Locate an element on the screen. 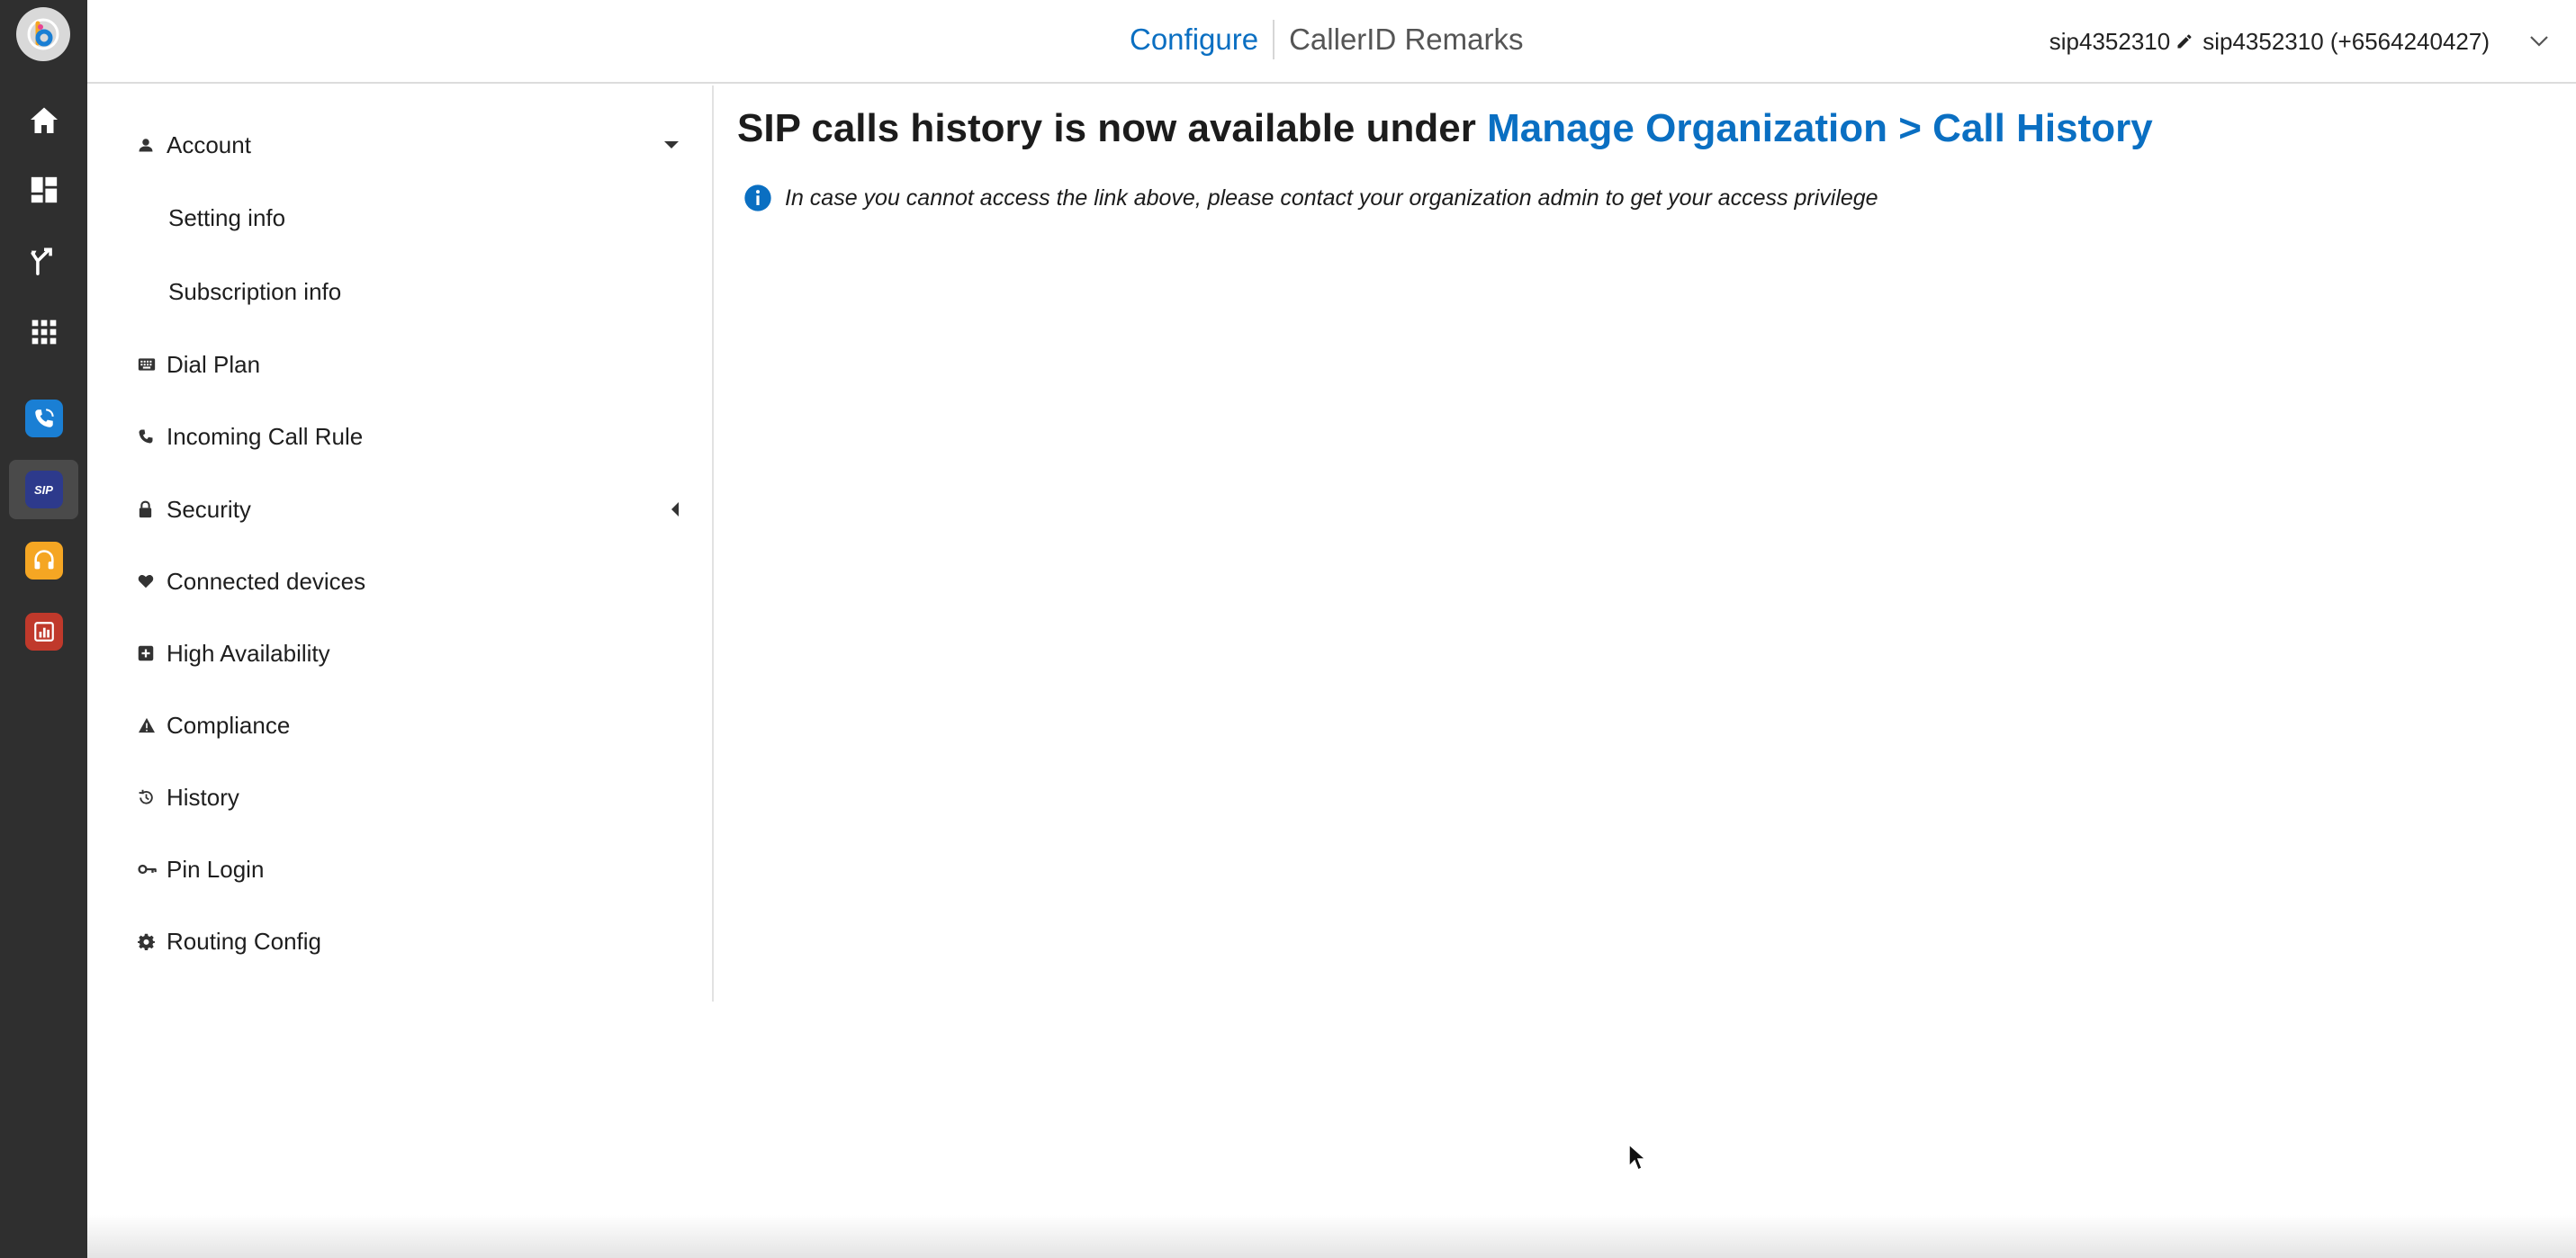 This screenshot has width=2576, height=1258. rail-home is located at coordinates (43, 120).